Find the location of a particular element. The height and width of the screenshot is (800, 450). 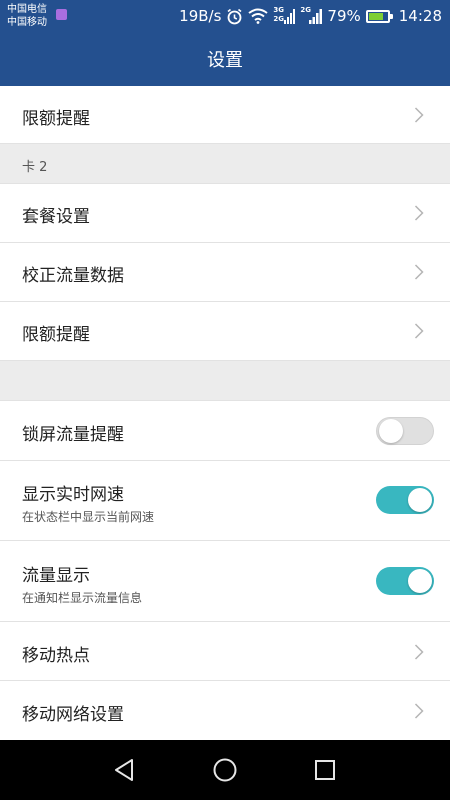

signal-2-icon: 2G is located at coordinates (311, 16).